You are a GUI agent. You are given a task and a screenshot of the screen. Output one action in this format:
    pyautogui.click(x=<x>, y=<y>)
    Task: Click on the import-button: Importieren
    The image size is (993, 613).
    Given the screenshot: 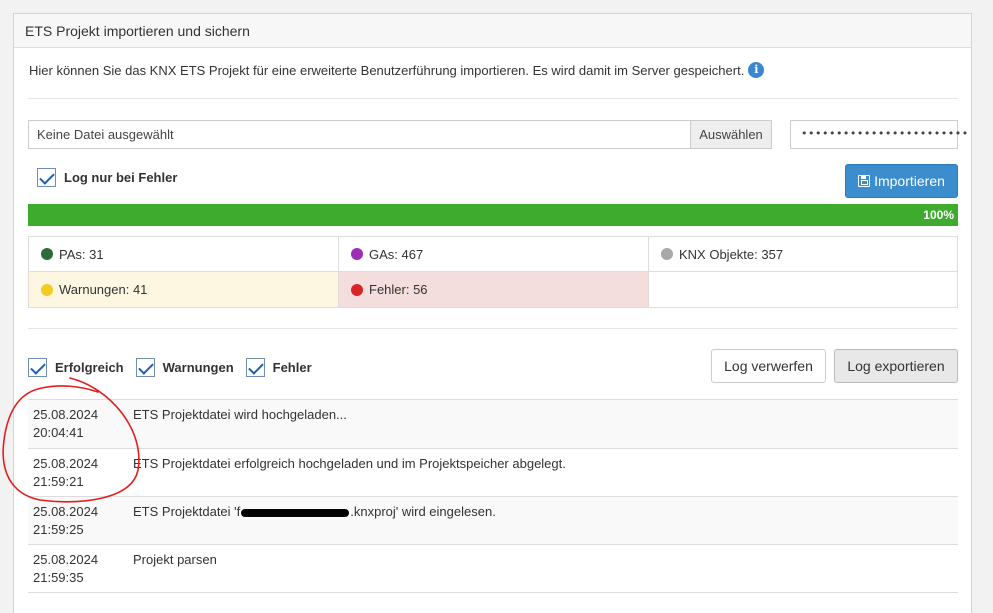 What is the action you would take?
    pyautogui.click(x=901, y=181)
    